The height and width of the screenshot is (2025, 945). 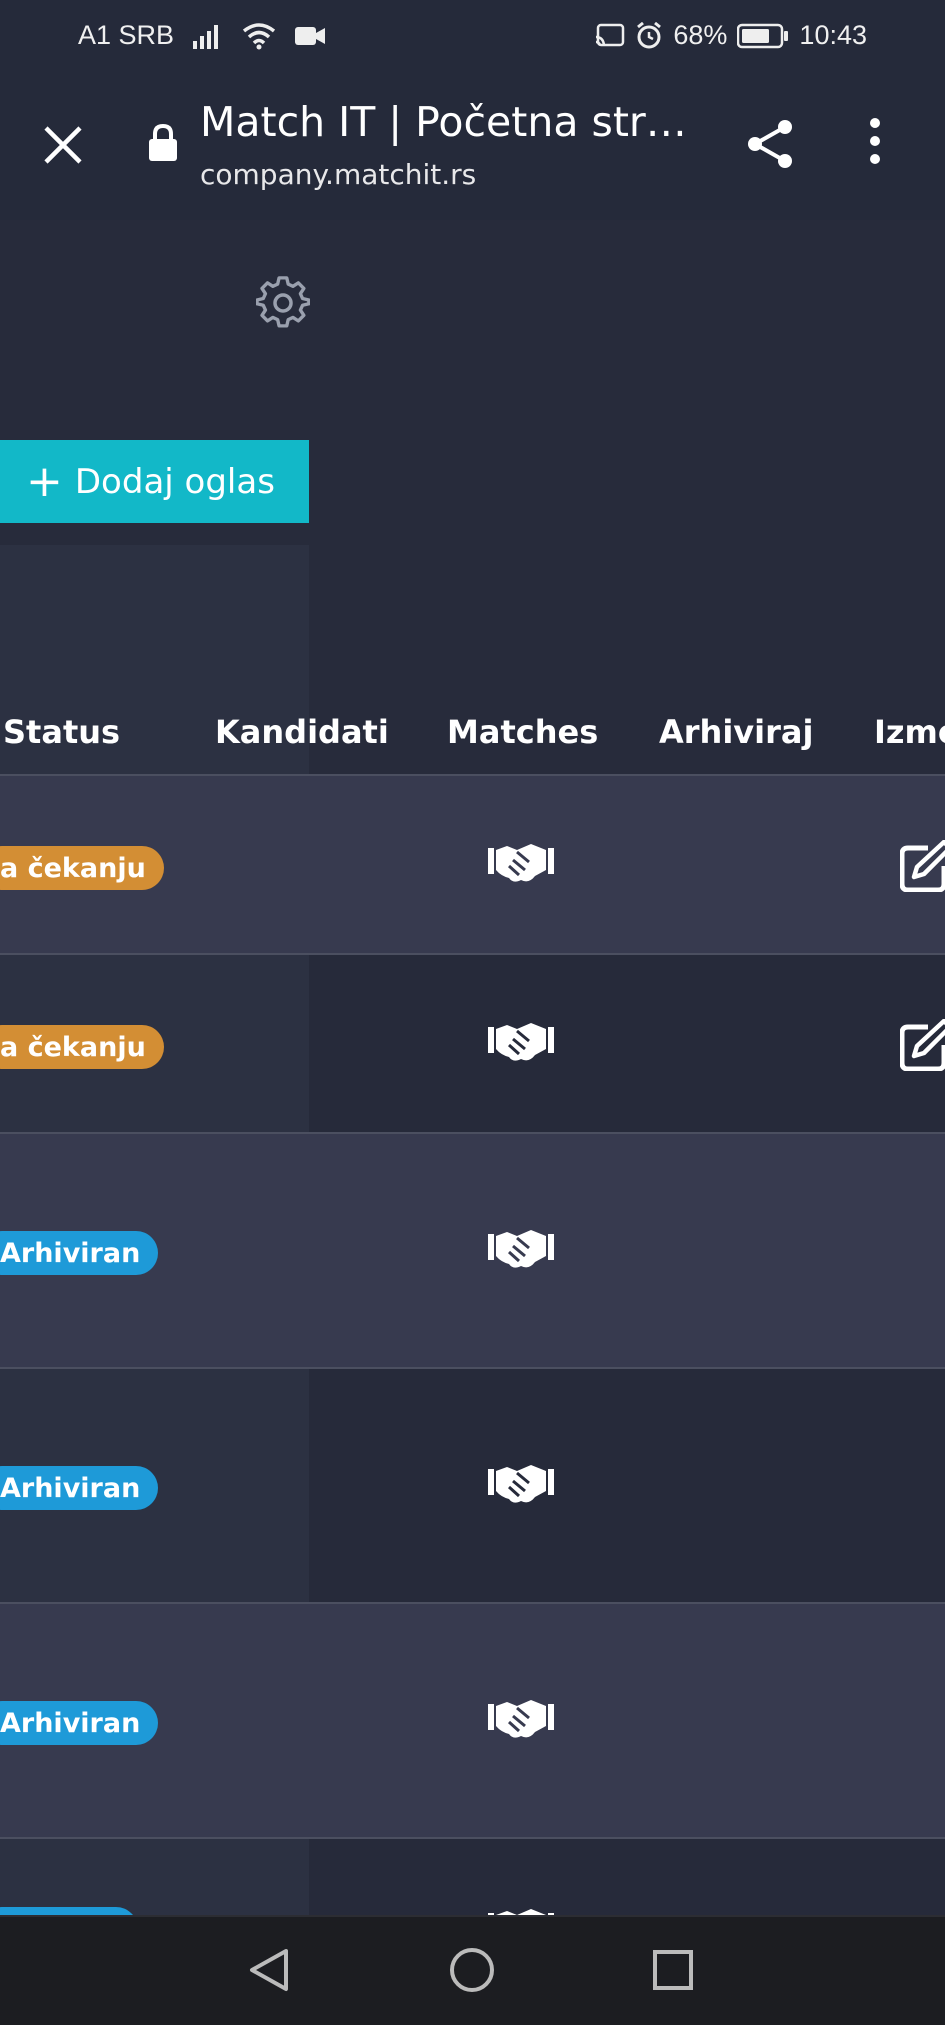 What do you see at coordinates (338, 174) in the screenshot?
I see `page-url: company.matchit.rs` at bounding box center [338, 174].